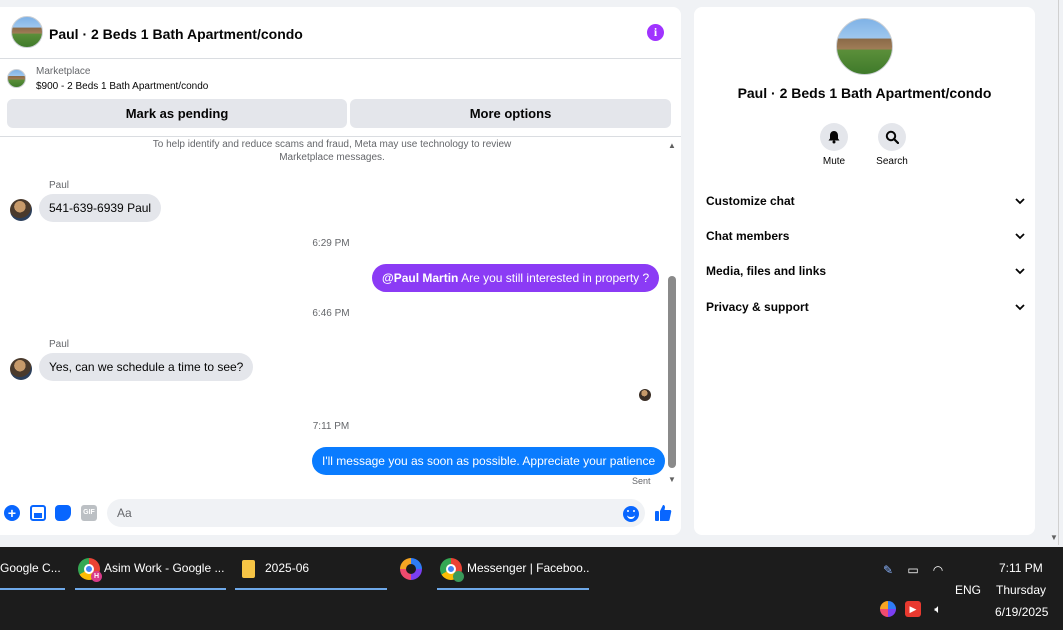 The image size is (1063, 630). What do you see at coordinates (913, 609) in the screenshot?
I see `video-app-icon: ▶` at bounding box center [913, 609].